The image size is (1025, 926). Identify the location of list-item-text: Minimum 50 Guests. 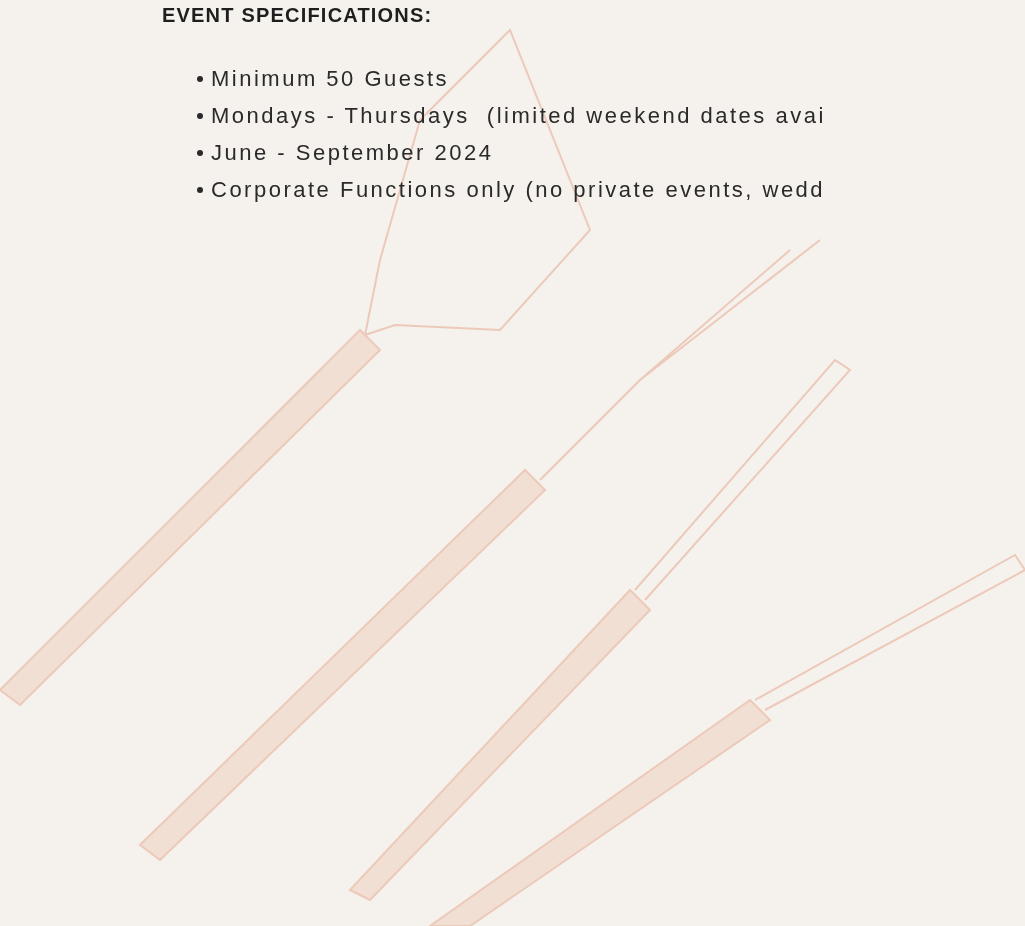
(330, 79).